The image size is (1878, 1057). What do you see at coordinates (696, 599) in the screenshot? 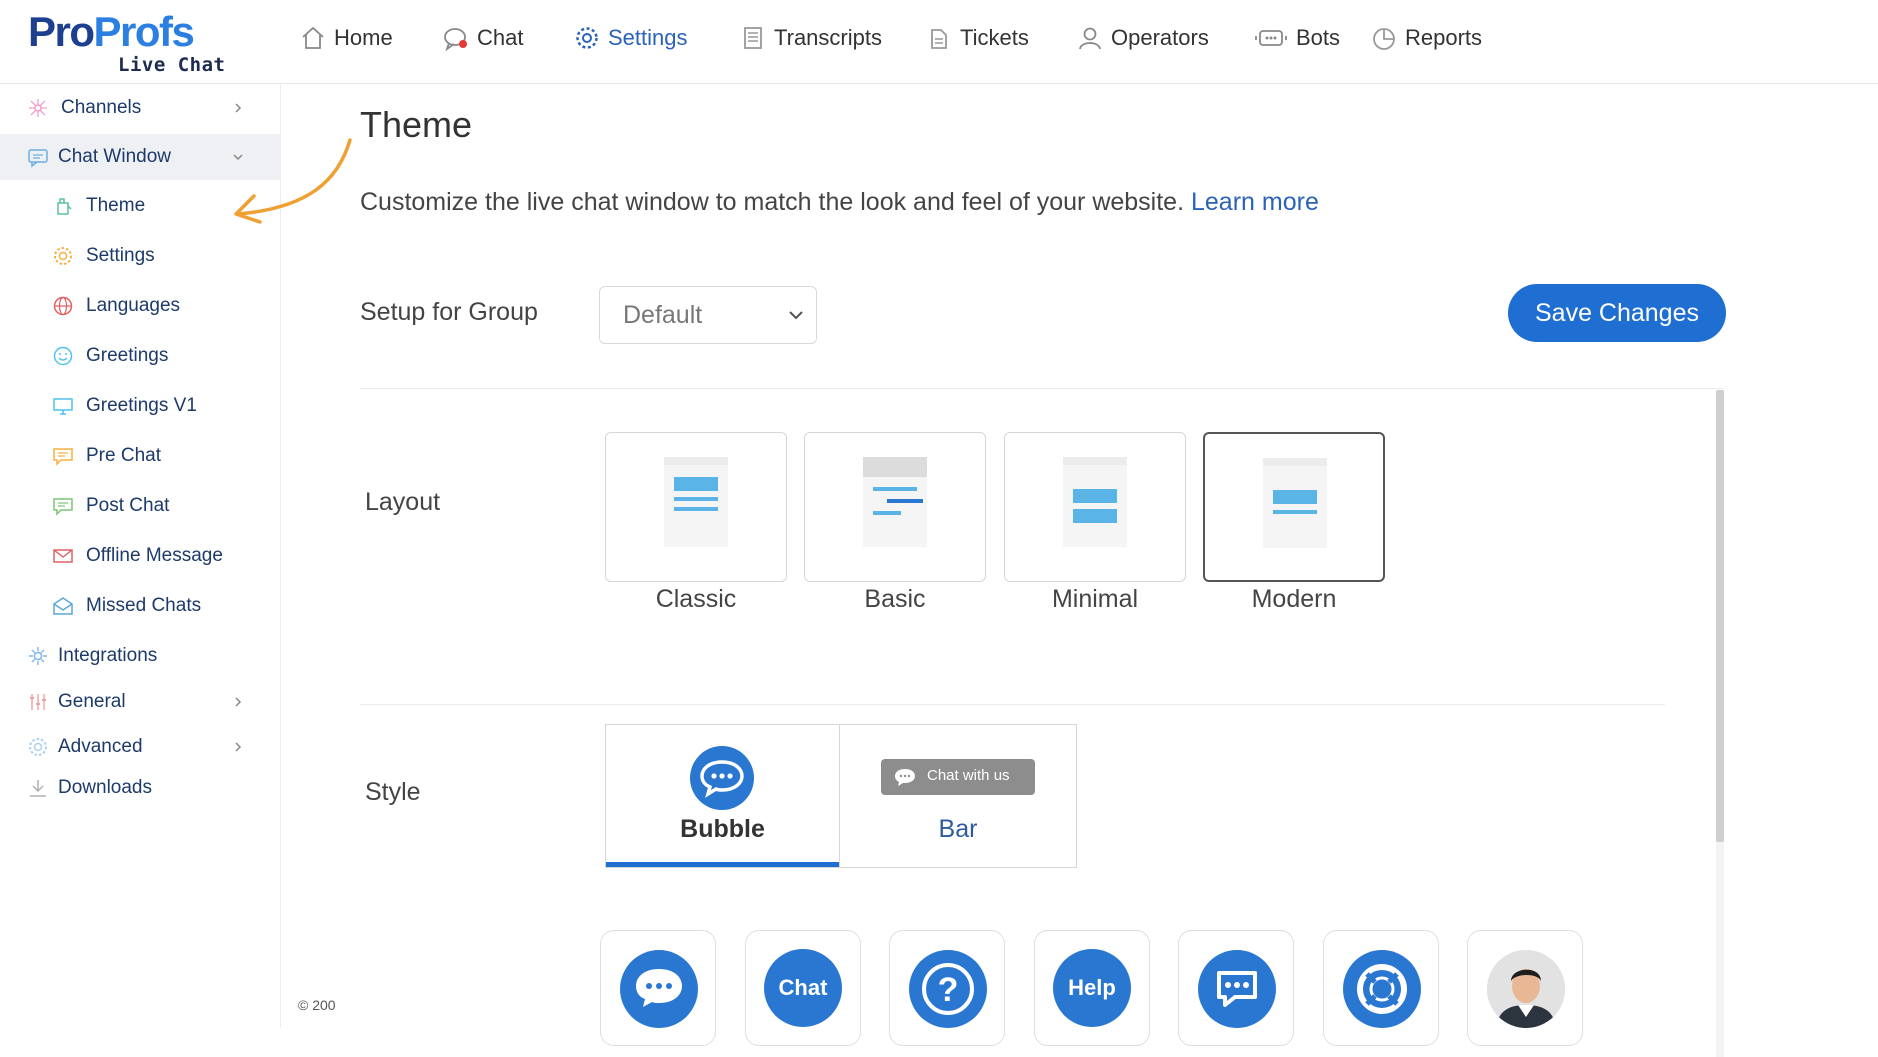
I see `layout-name-classic: Classic` at bounding box center [696, 599].